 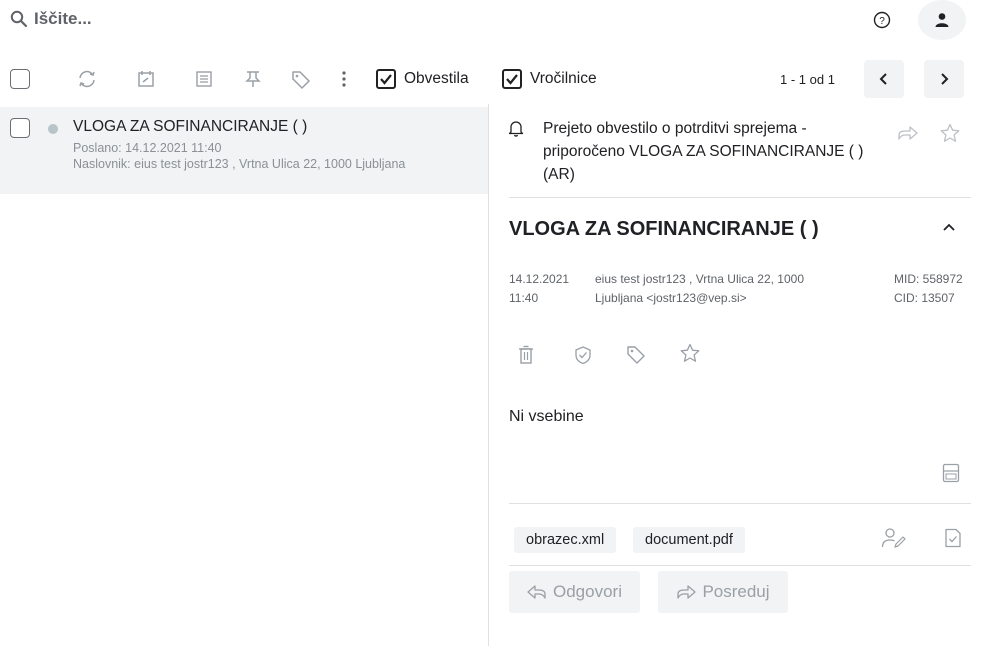 I want to click on message-title: VLOGA ZA SOFINANCIRANJE ( ), so click(x=664, y=229).